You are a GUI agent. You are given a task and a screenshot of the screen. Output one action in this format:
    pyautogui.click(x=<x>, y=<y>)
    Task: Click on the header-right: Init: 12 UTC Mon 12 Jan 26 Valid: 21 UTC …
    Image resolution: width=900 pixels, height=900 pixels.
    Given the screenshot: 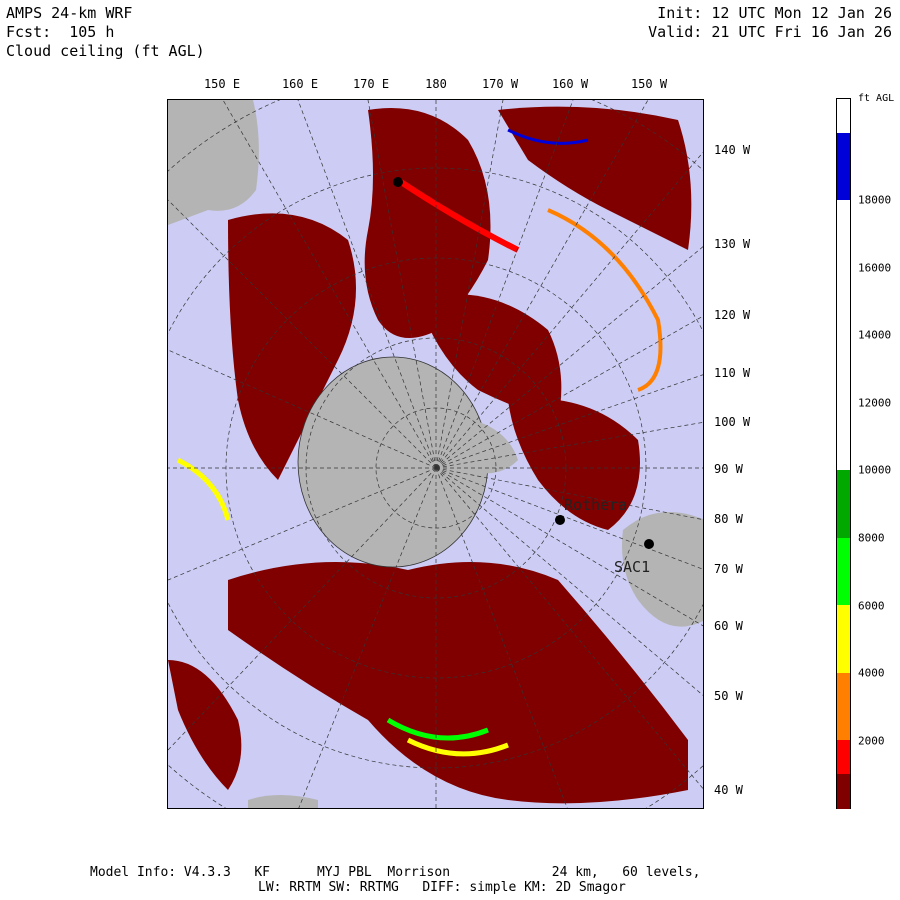 What is the action you would take?
    pyautogui.click(x=770, y=23)
    